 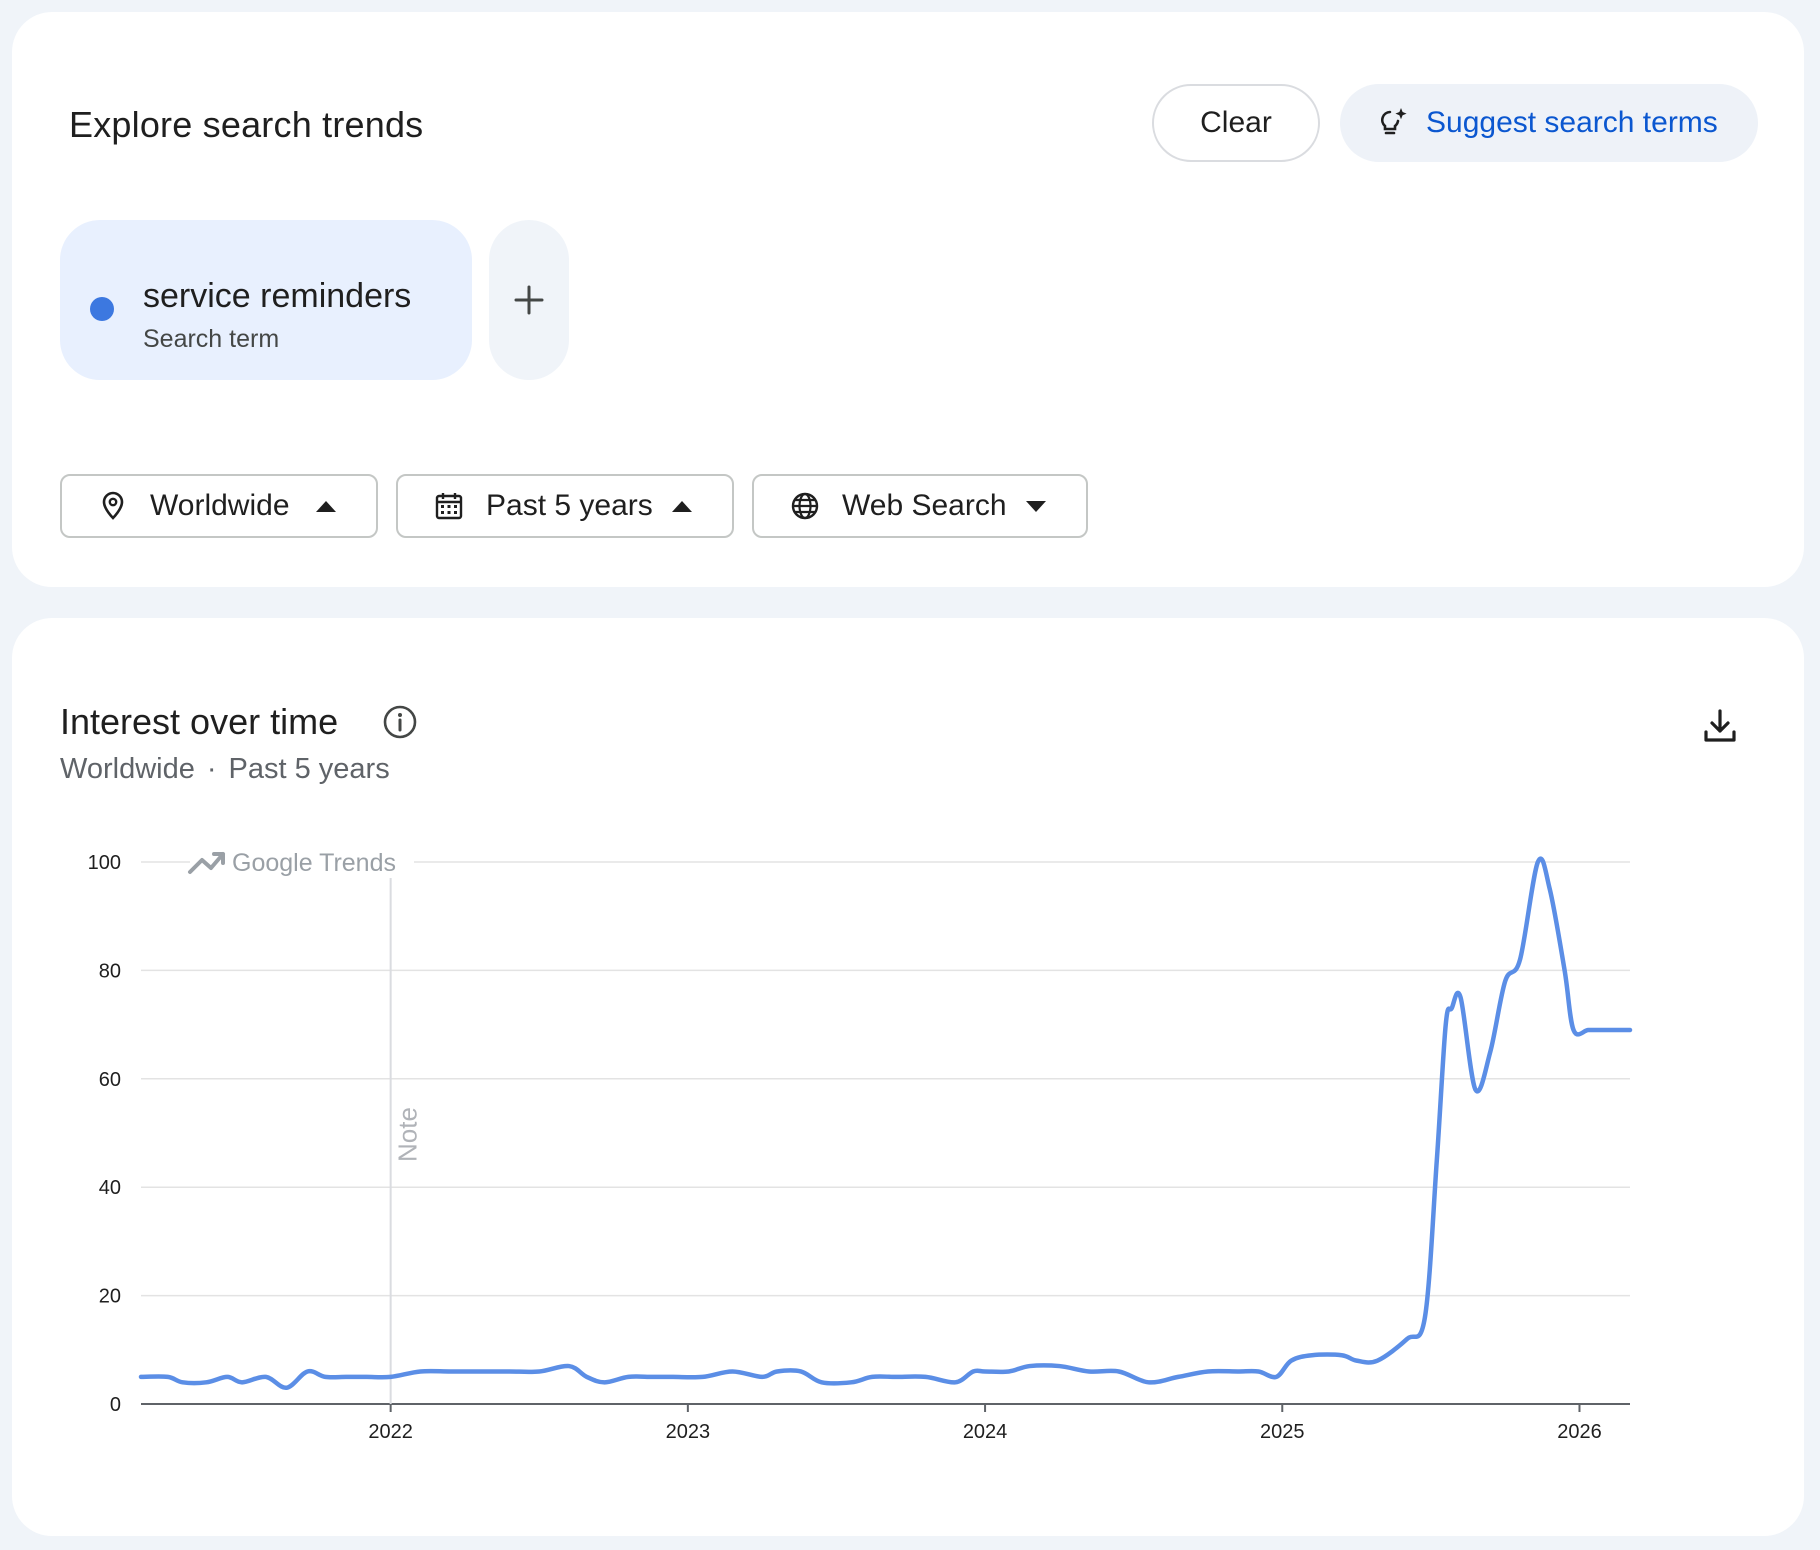 I want to click on clear-button: Clear, so click(x=1236, y=123).